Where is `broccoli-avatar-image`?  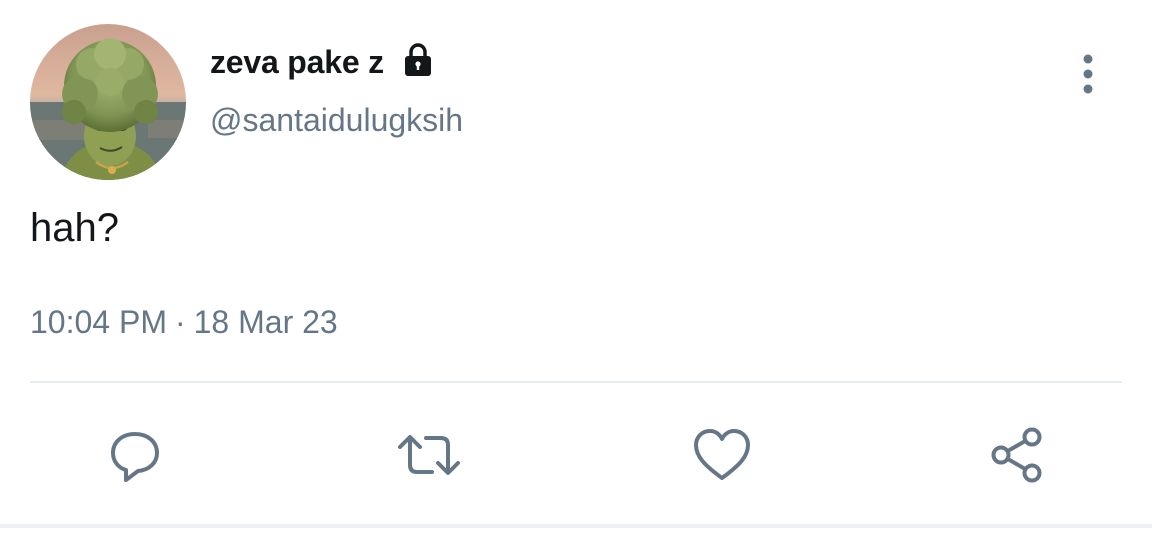 broccoli-avatar-image is located at coordinates (108, 102).